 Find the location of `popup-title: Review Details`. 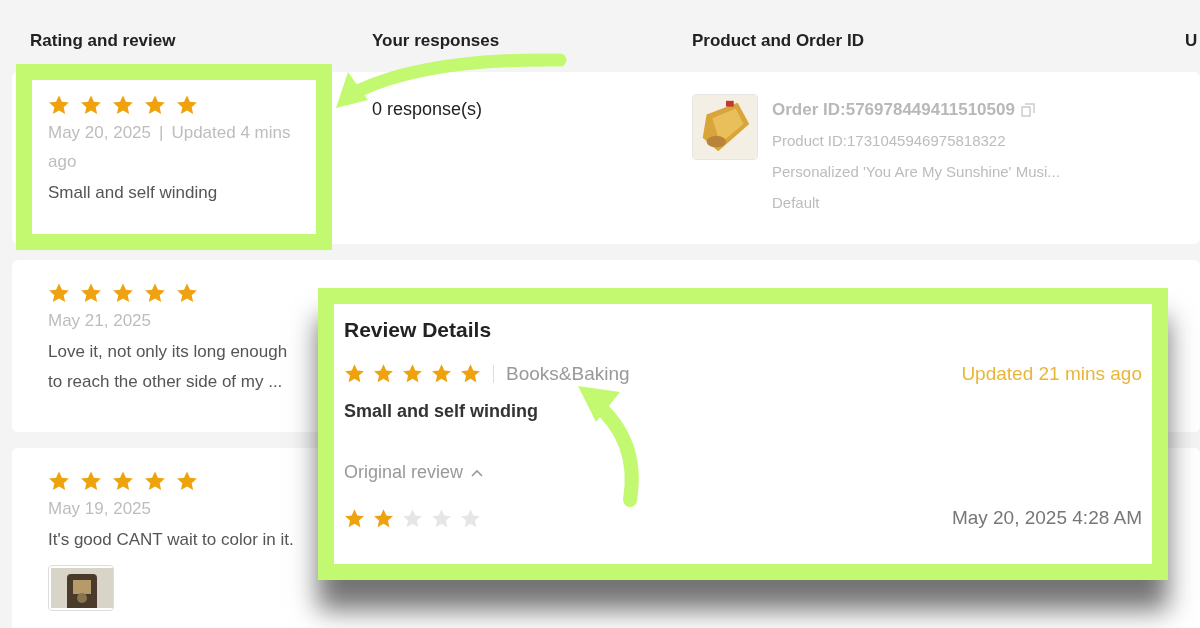

popup-title: Review Details is located at coordinates (418, 330).